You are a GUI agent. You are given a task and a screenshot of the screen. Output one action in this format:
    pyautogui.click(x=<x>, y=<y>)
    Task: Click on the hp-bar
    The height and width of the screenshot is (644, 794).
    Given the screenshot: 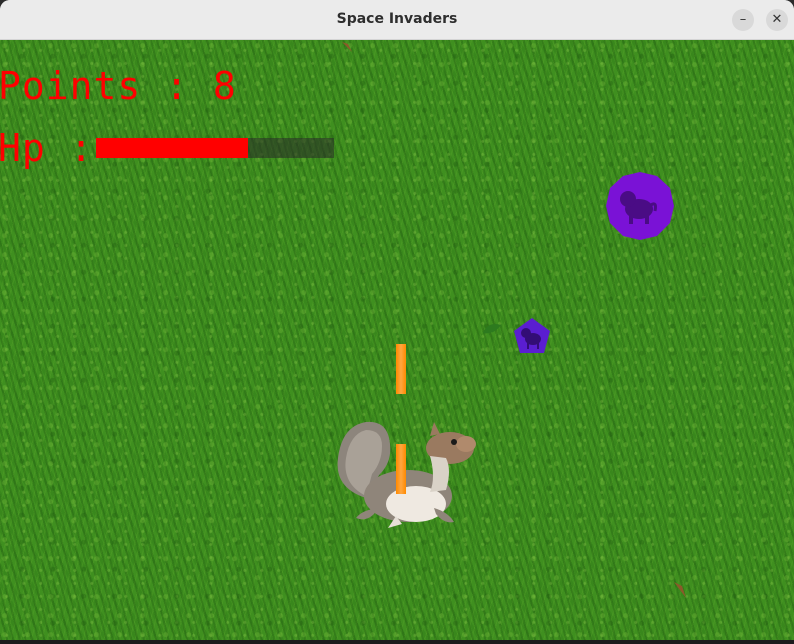 What is the action you would take?
    pyautogui.click(x=215, y=148)
    